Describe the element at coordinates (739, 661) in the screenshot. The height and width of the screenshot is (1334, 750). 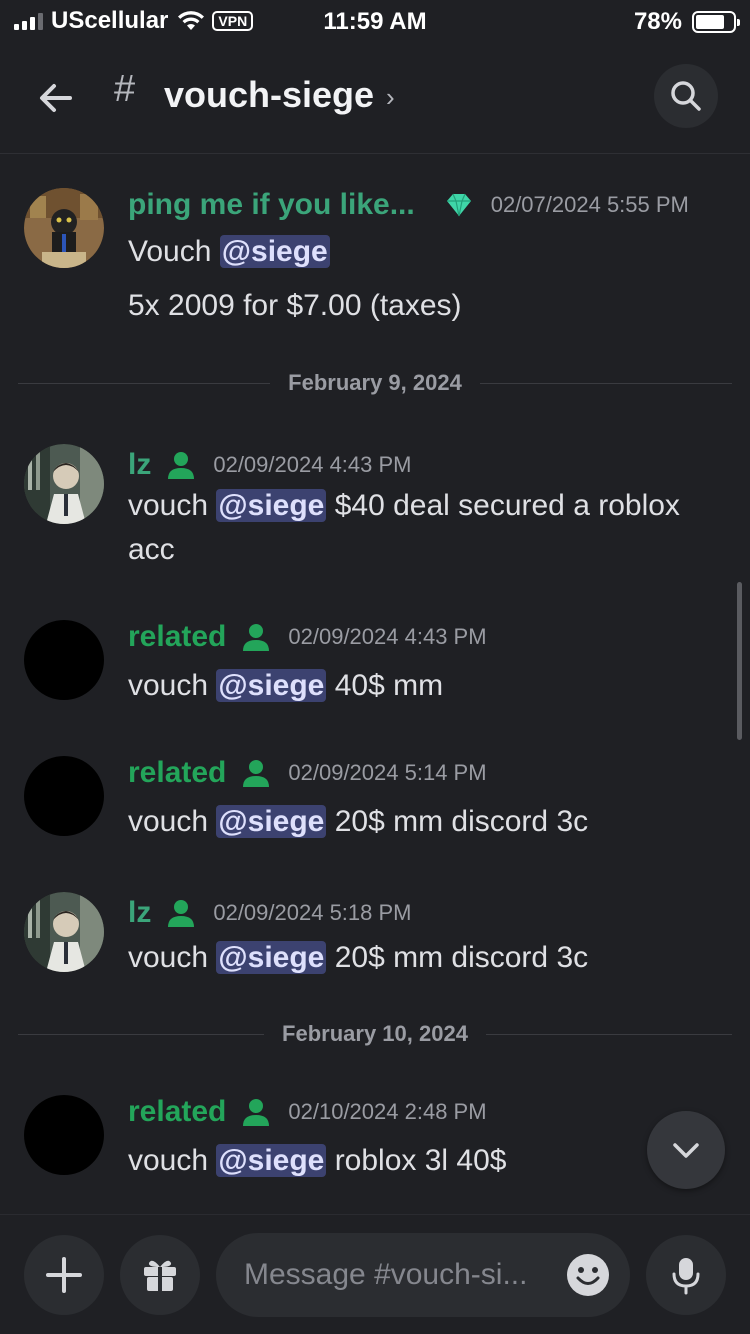
I see `scrollbar` at that location.